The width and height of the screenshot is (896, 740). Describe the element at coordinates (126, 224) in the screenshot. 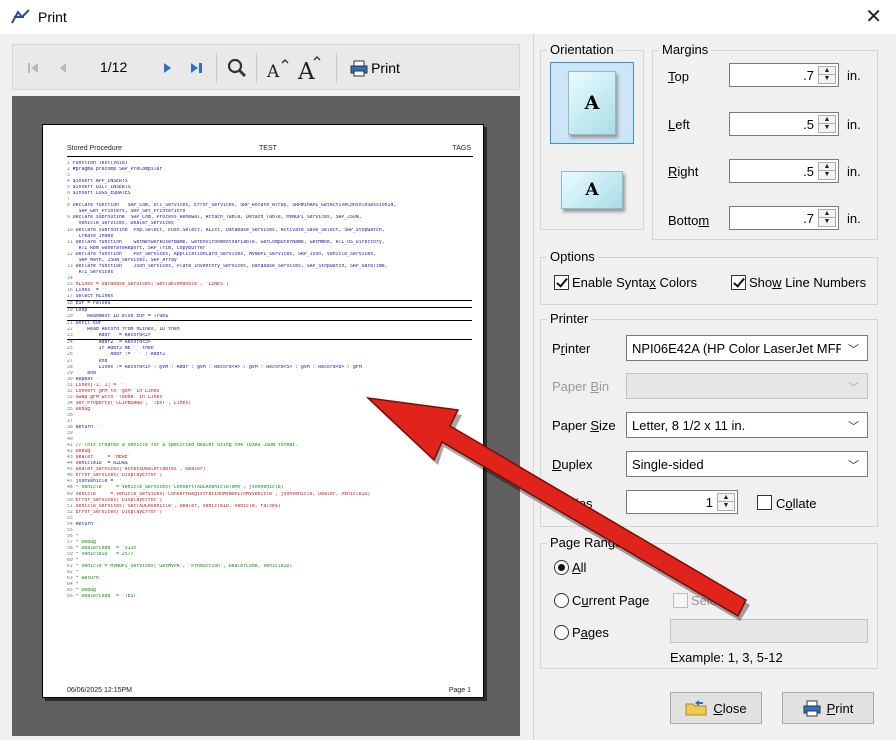

I see `line-text: Vehicle_Services, Dealer_Services` at that location.